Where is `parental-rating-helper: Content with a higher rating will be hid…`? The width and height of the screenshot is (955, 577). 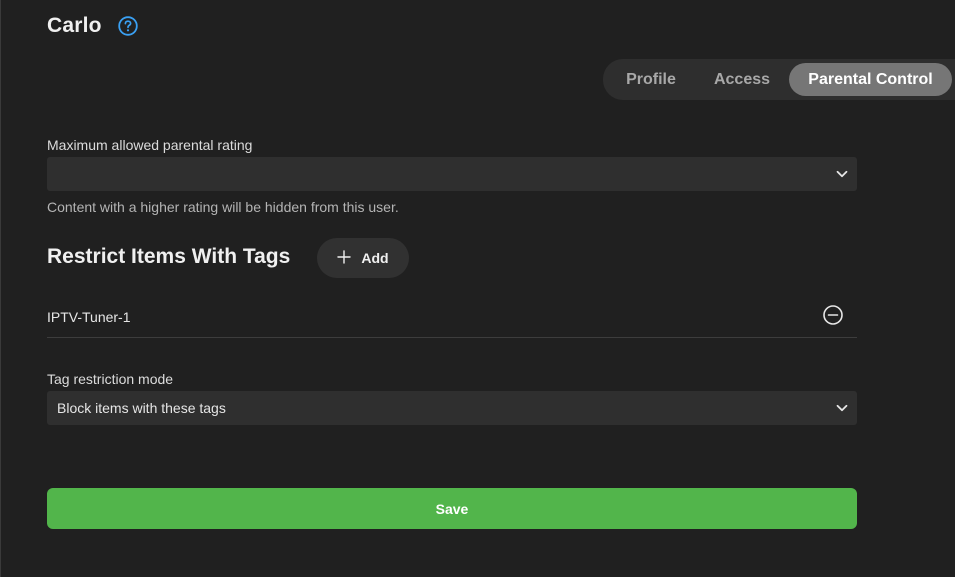
parental-rating-helper: Content with a higher rating will be hid… is located at coordinates (223, 207).